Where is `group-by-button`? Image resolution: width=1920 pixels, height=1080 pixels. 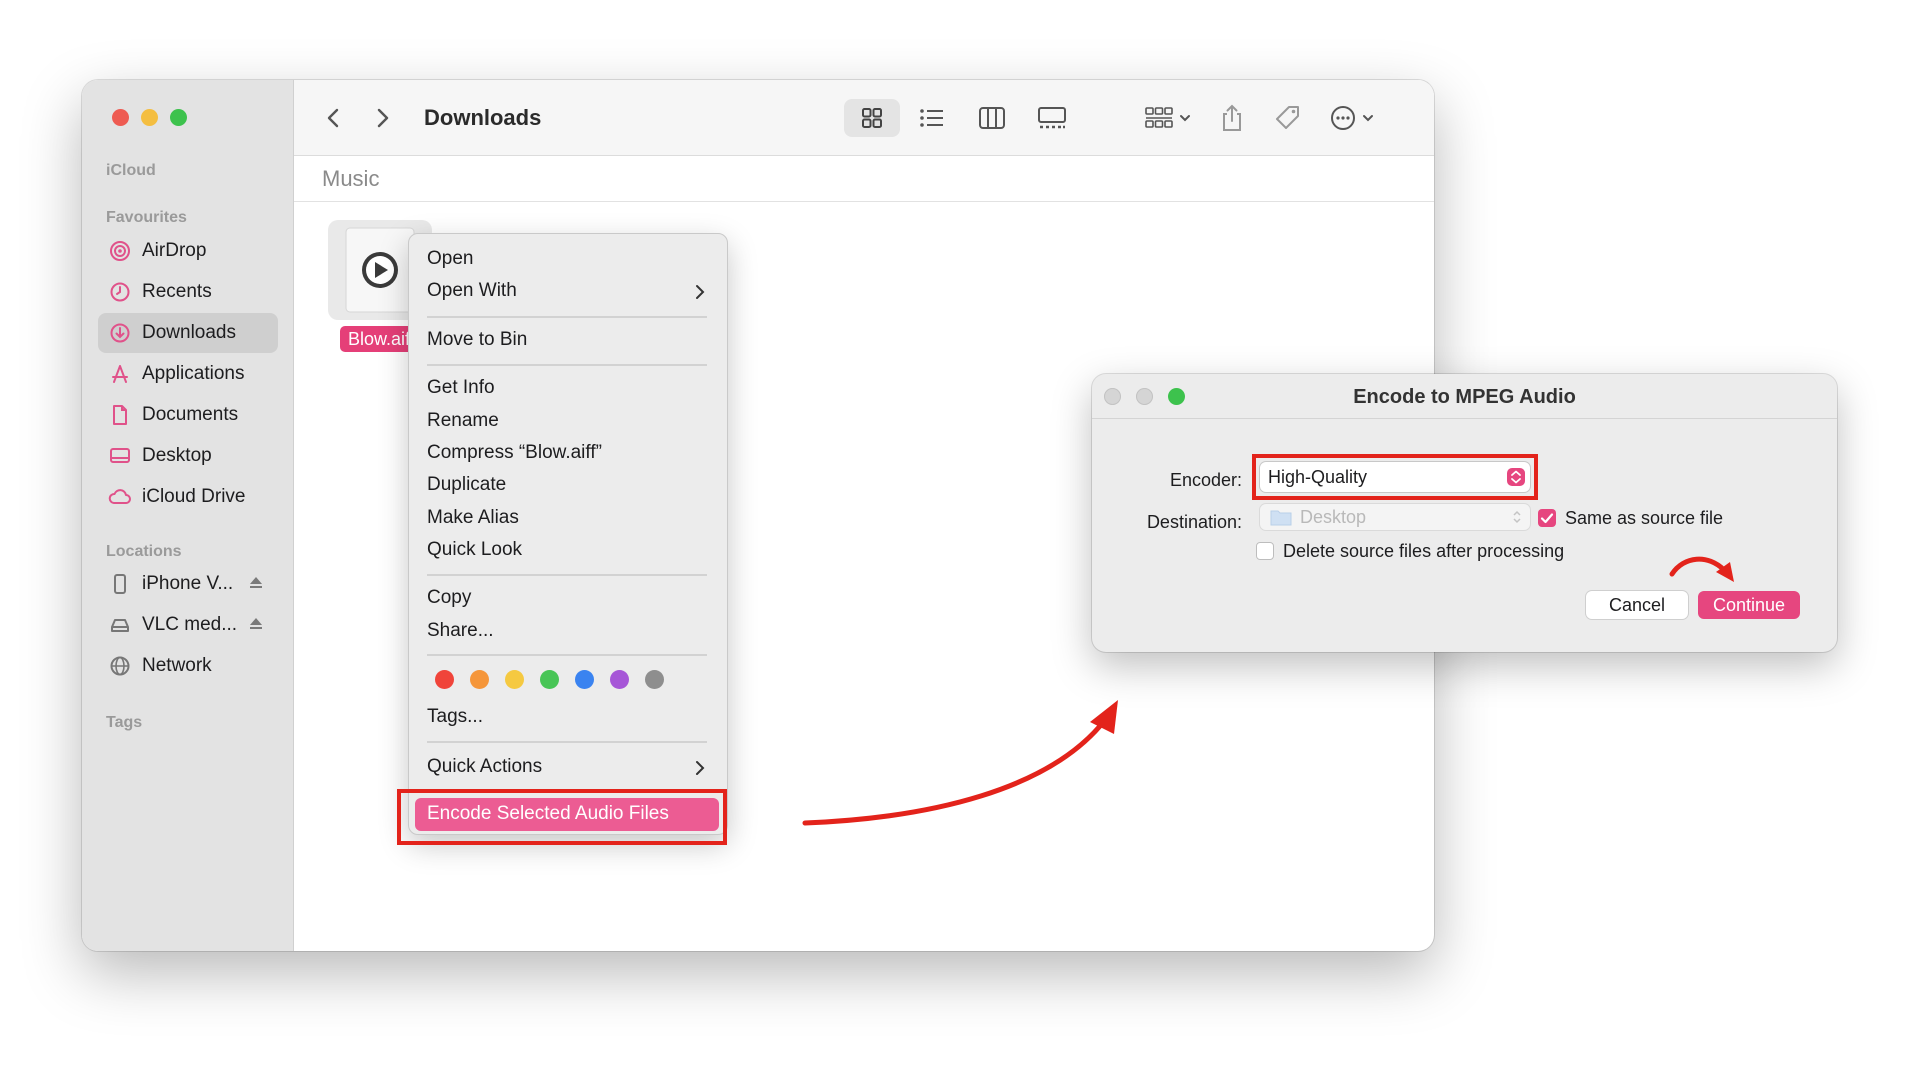
group-by-button is located at coordinates (1168, 118).